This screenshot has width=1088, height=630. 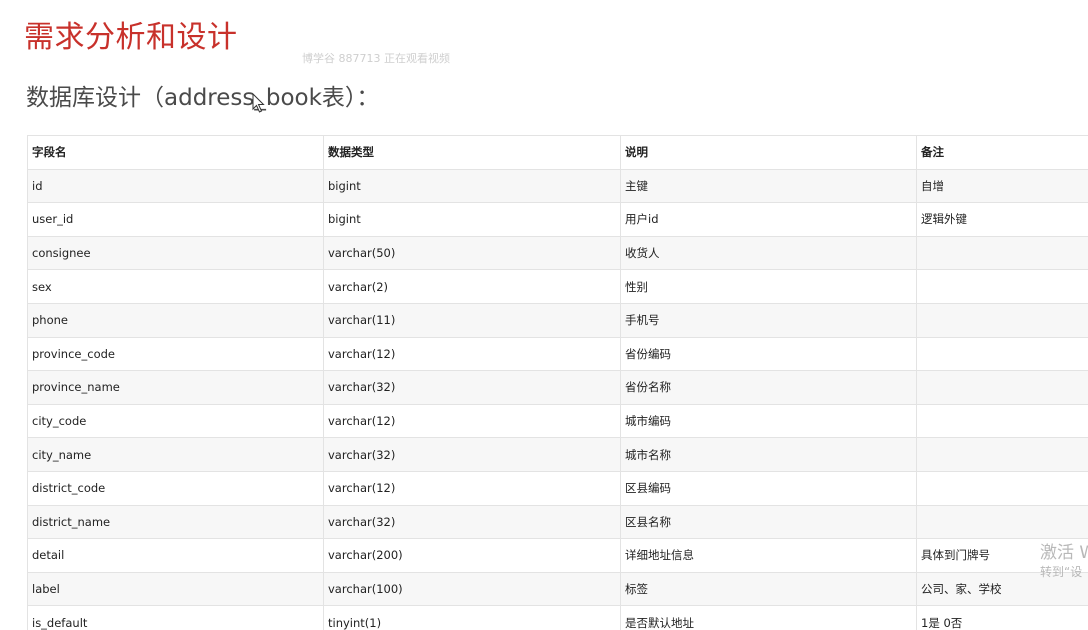 What do you see at coordinates (472, 286) in the screenshot?
I see `cell-data-type: varchar(2)` at bounding box center [472, 286].